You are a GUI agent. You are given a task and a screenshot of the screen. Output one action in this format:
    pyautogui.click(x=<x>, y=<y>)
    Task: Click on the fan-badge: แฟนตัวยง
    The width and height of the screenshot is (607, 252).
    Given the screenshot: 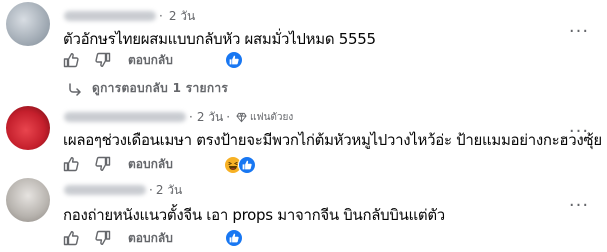 What is the action you would take?
    pyautogui.click(x=264, y=117)
    